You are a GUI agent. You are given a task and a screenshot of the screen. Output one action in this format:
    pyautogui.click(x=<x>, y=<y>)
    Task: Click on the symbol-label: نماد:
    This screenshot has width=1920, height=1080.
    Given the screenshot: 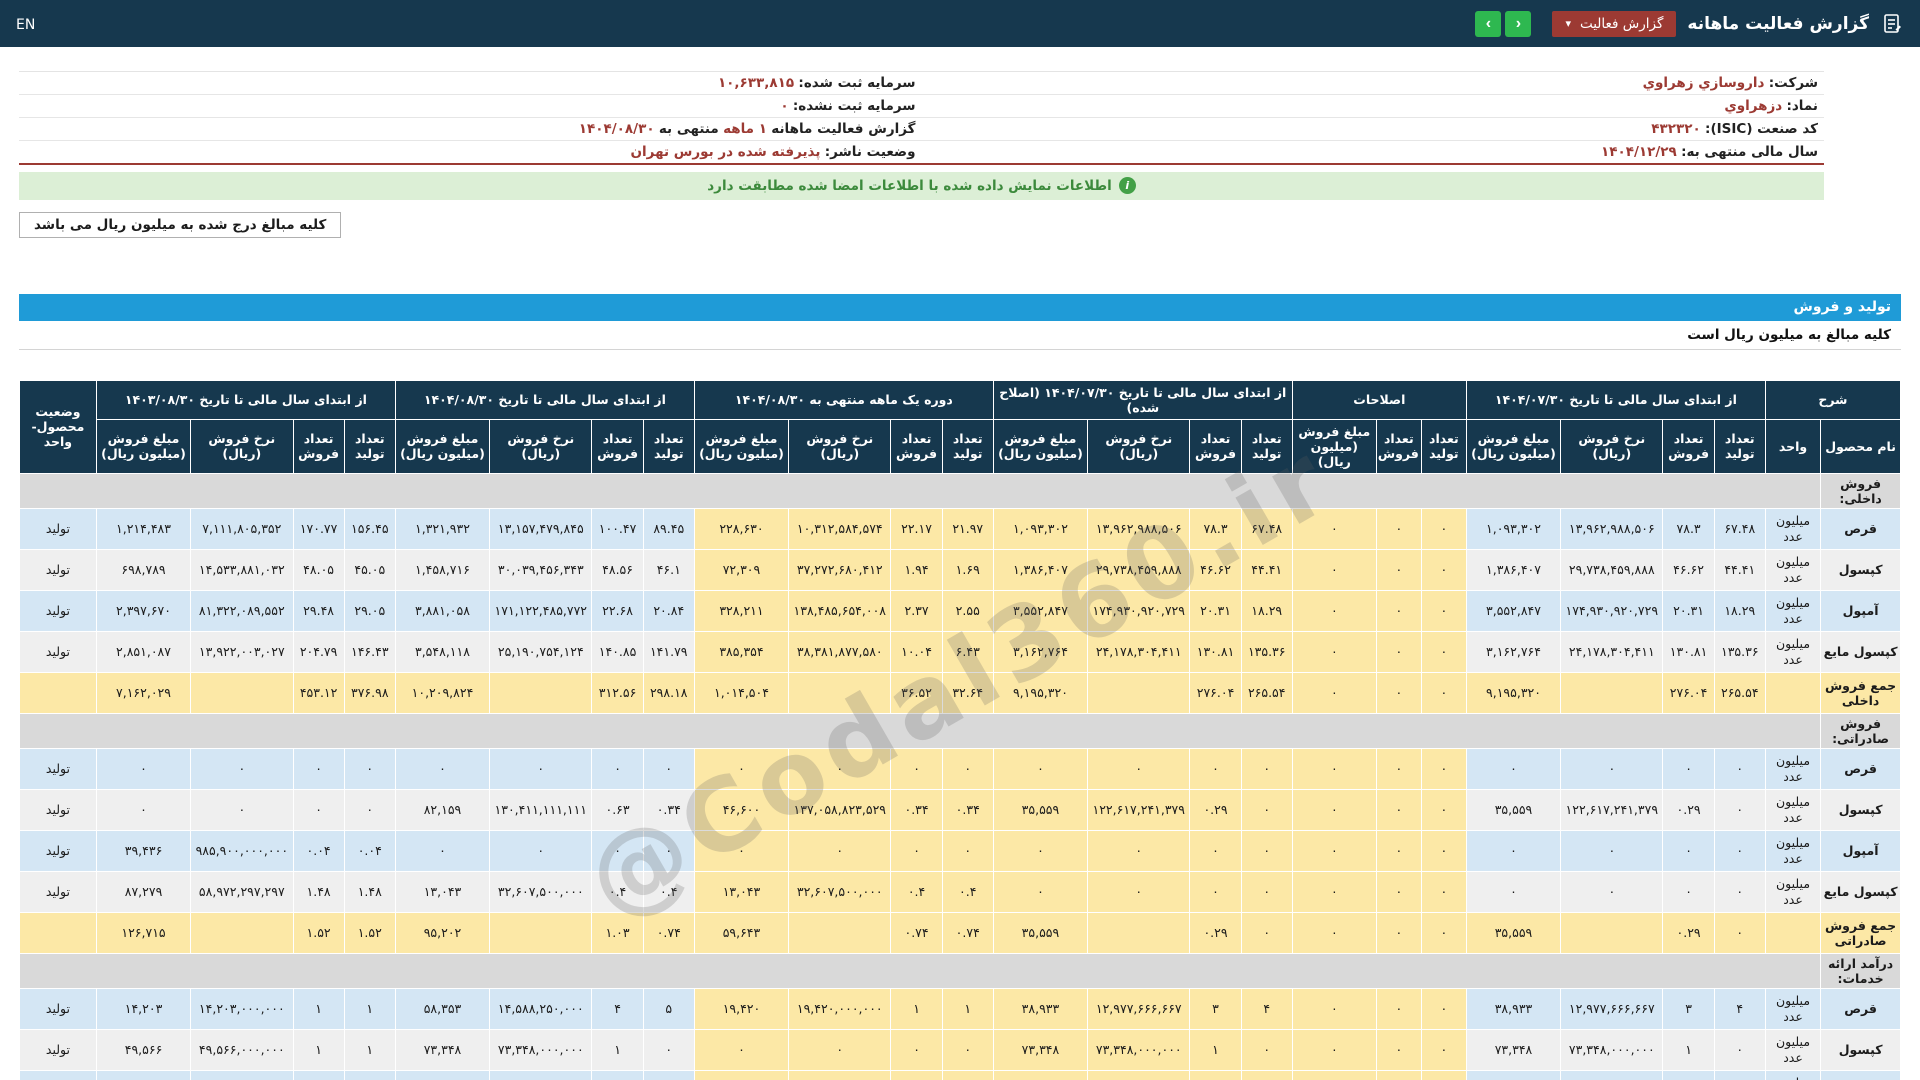 What is the action you would take?
    pyautogui.click(x=1802, y=106)
    